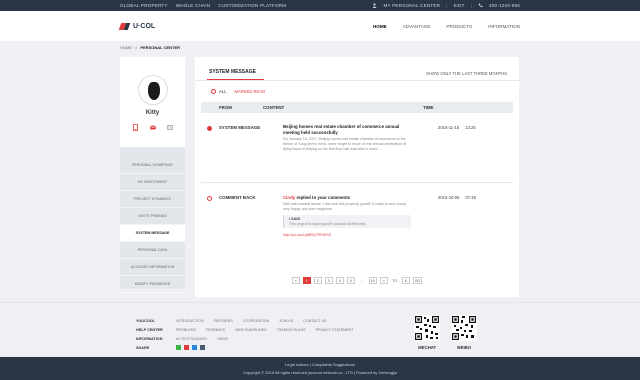 The height and width of the screenshot is (380, 640). What do you see at coordinates (215, 330) in the screenshot?
I see `footer-link: FEEDBACK` at bounding box center [215, 330].